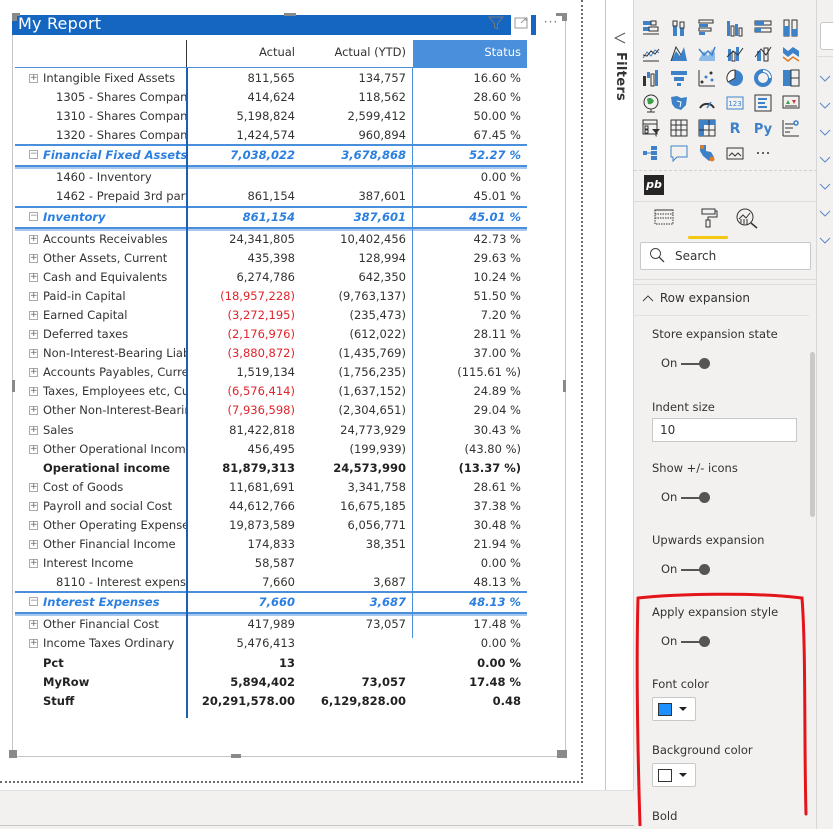 This screenshot has width=833, height=829. Describe the element at coordinates (735, 153) in the screenshot. I see `custom-visual-icon` at that location.